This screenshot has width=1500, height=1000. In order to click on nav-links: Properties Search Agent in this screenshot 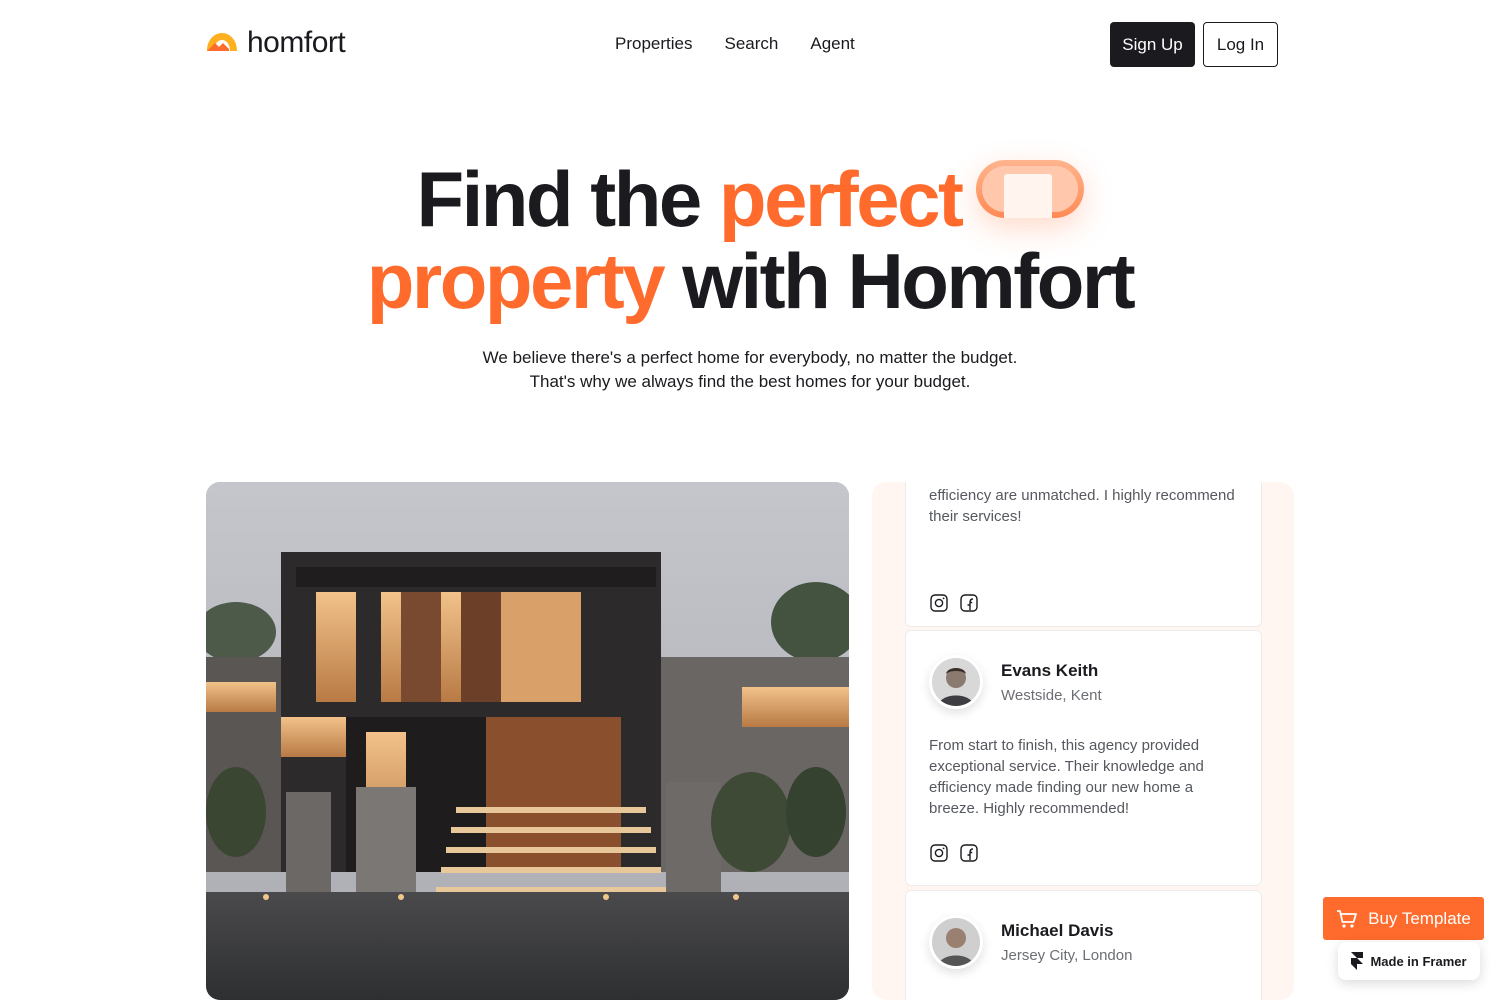, I will do `click(735, 44)`.